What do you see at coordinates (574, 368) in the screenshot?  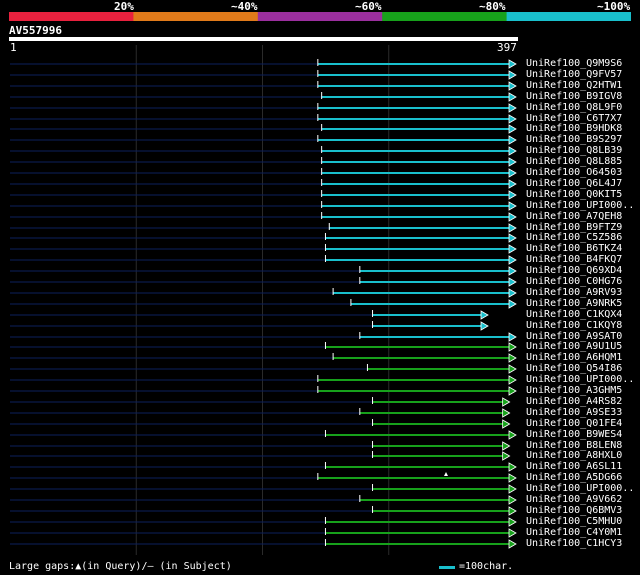 I see `hit-label: UniRef100_Q54I86` at bounding box center [574, 368].